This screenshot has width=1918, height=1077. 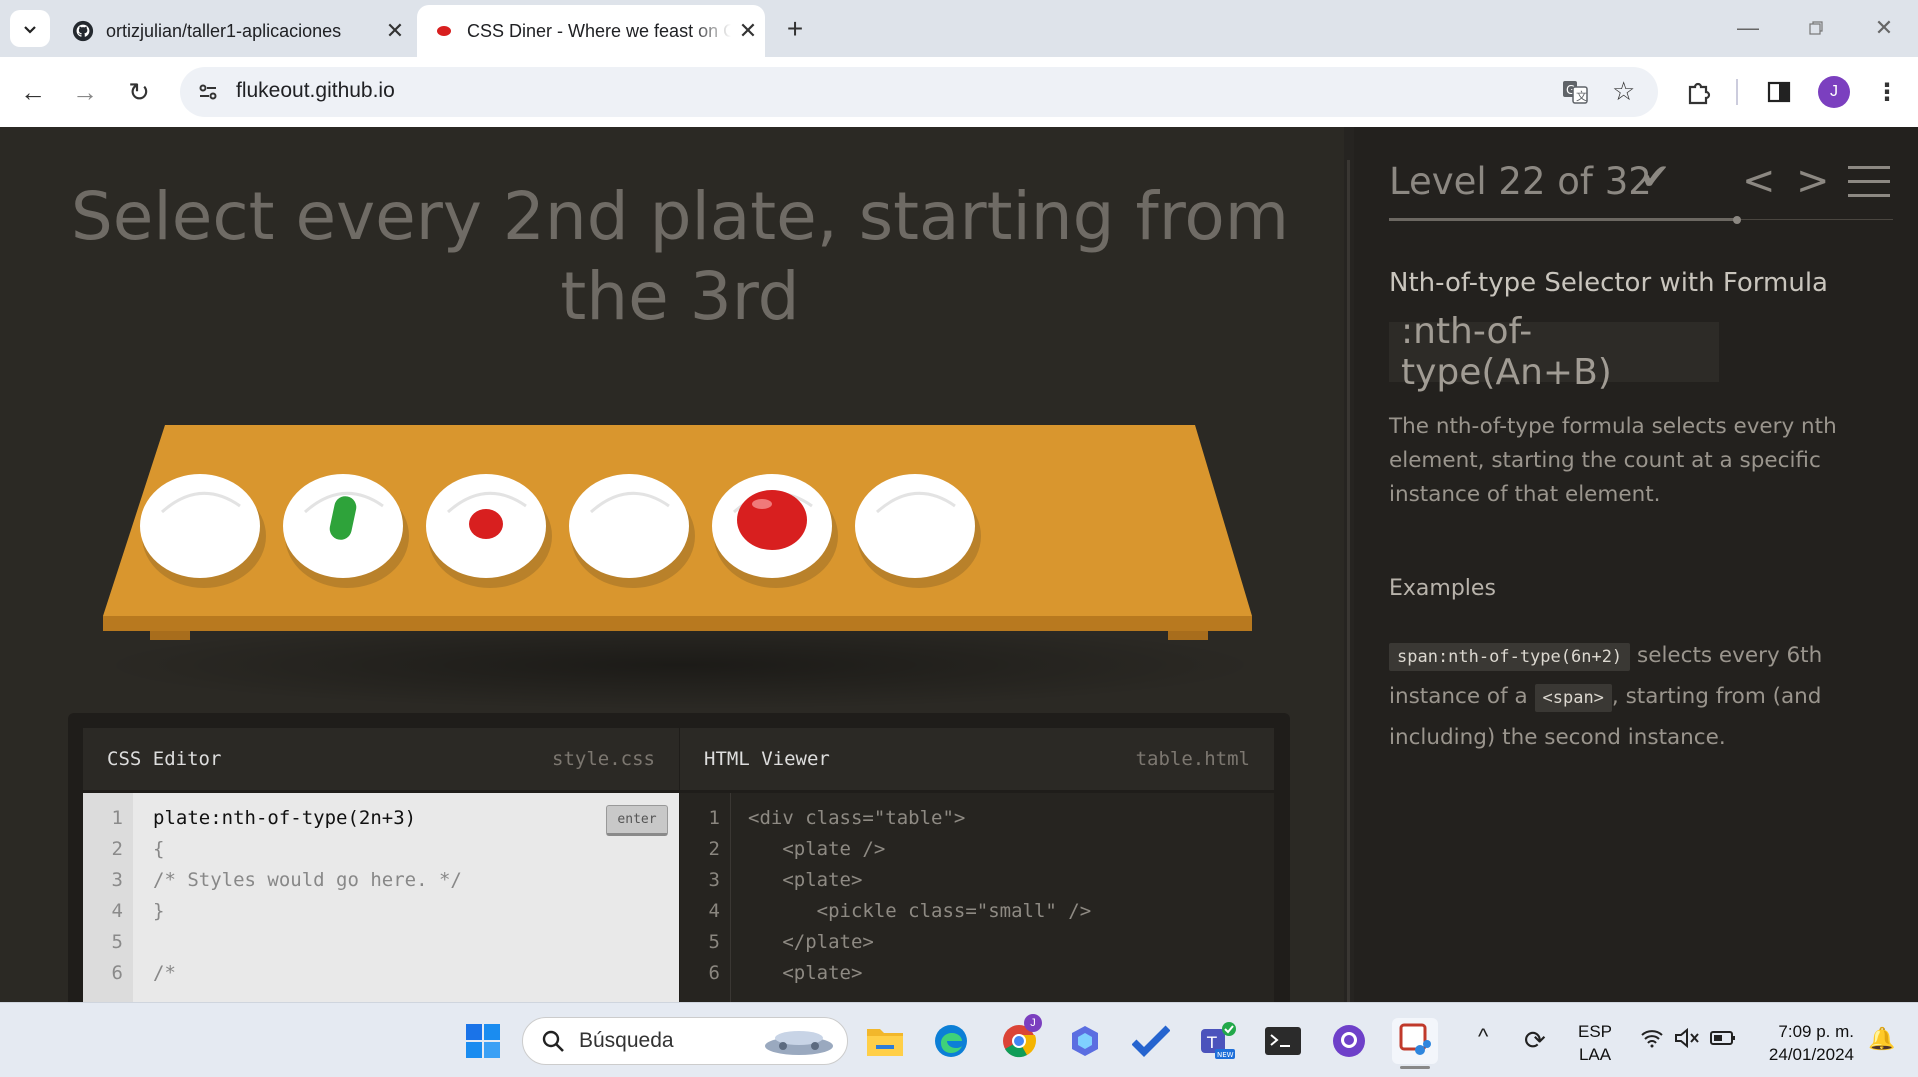 What do you see at coordinates (977, 849) in the screenshot?
I see `html-line: 2 <plate />` at bounding box center [977, 849].